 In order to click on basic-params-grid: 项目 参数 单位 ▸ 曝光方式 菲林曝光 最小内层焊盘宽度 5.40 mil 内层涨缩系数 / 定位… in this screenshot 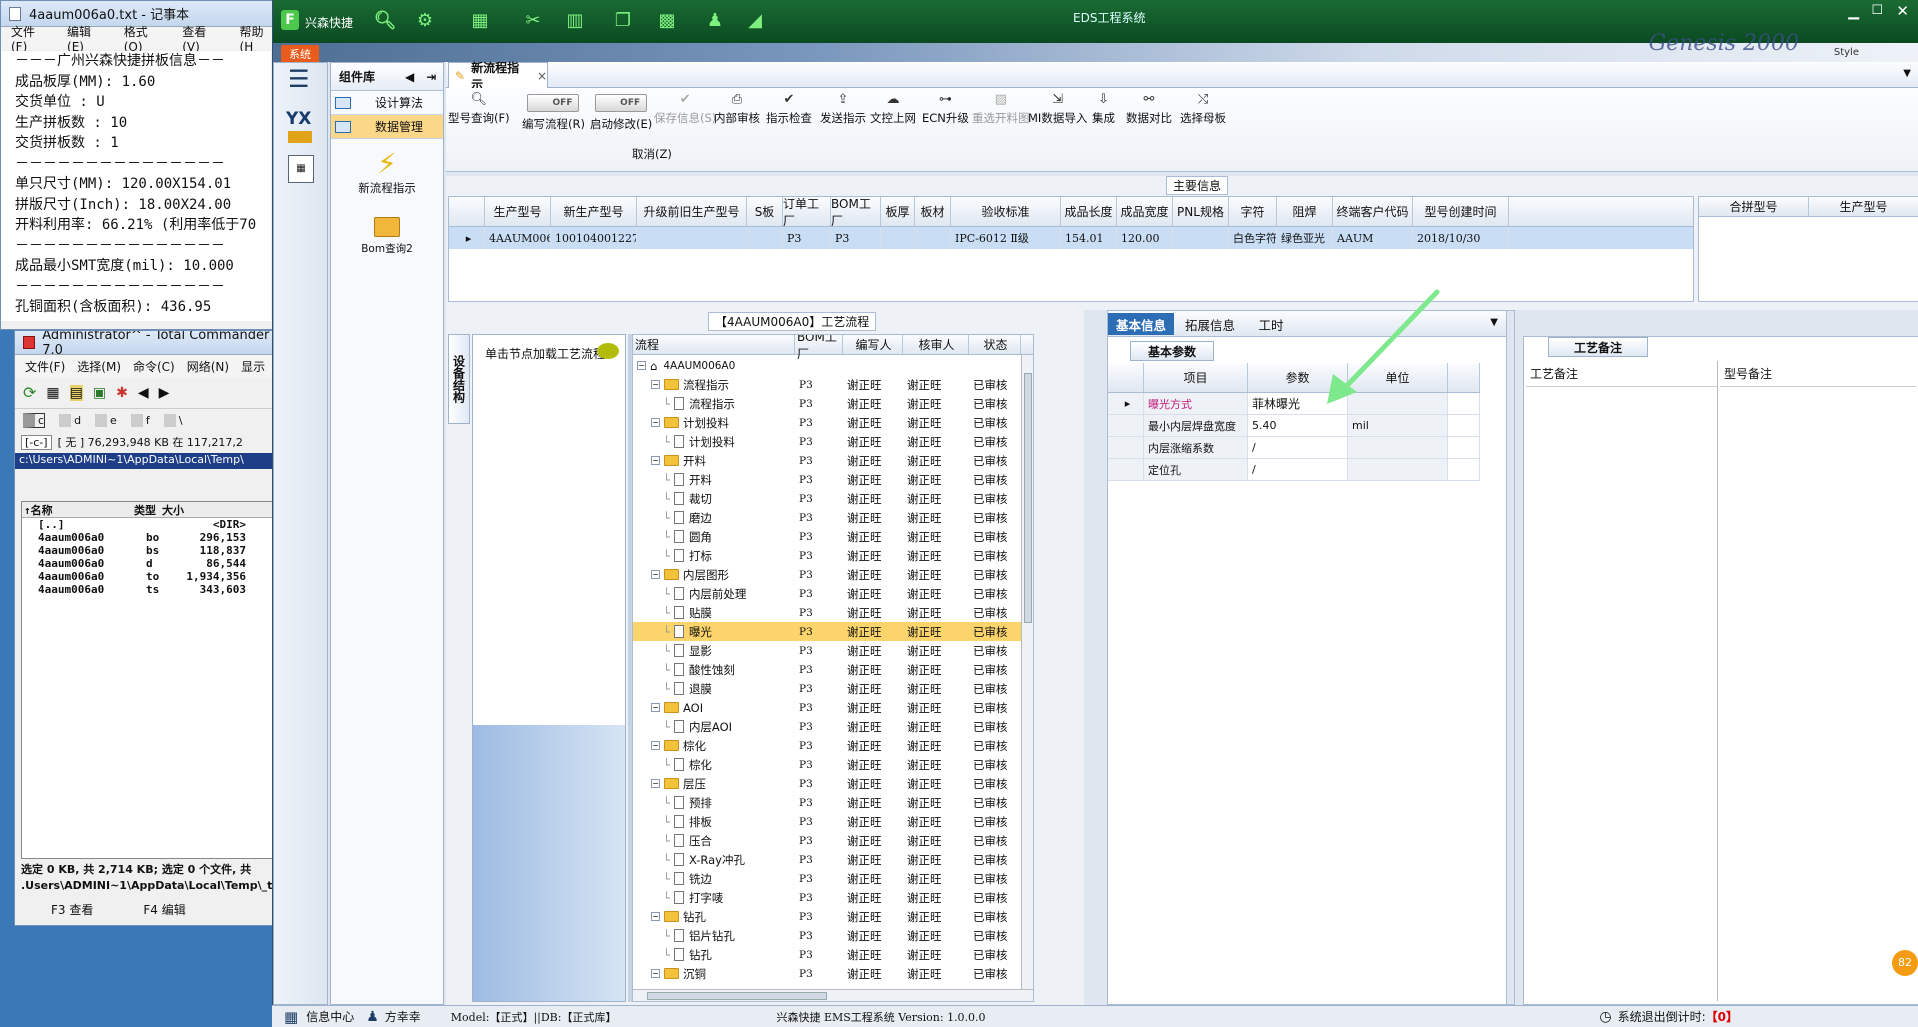, I will do `click(1295, 683)`.